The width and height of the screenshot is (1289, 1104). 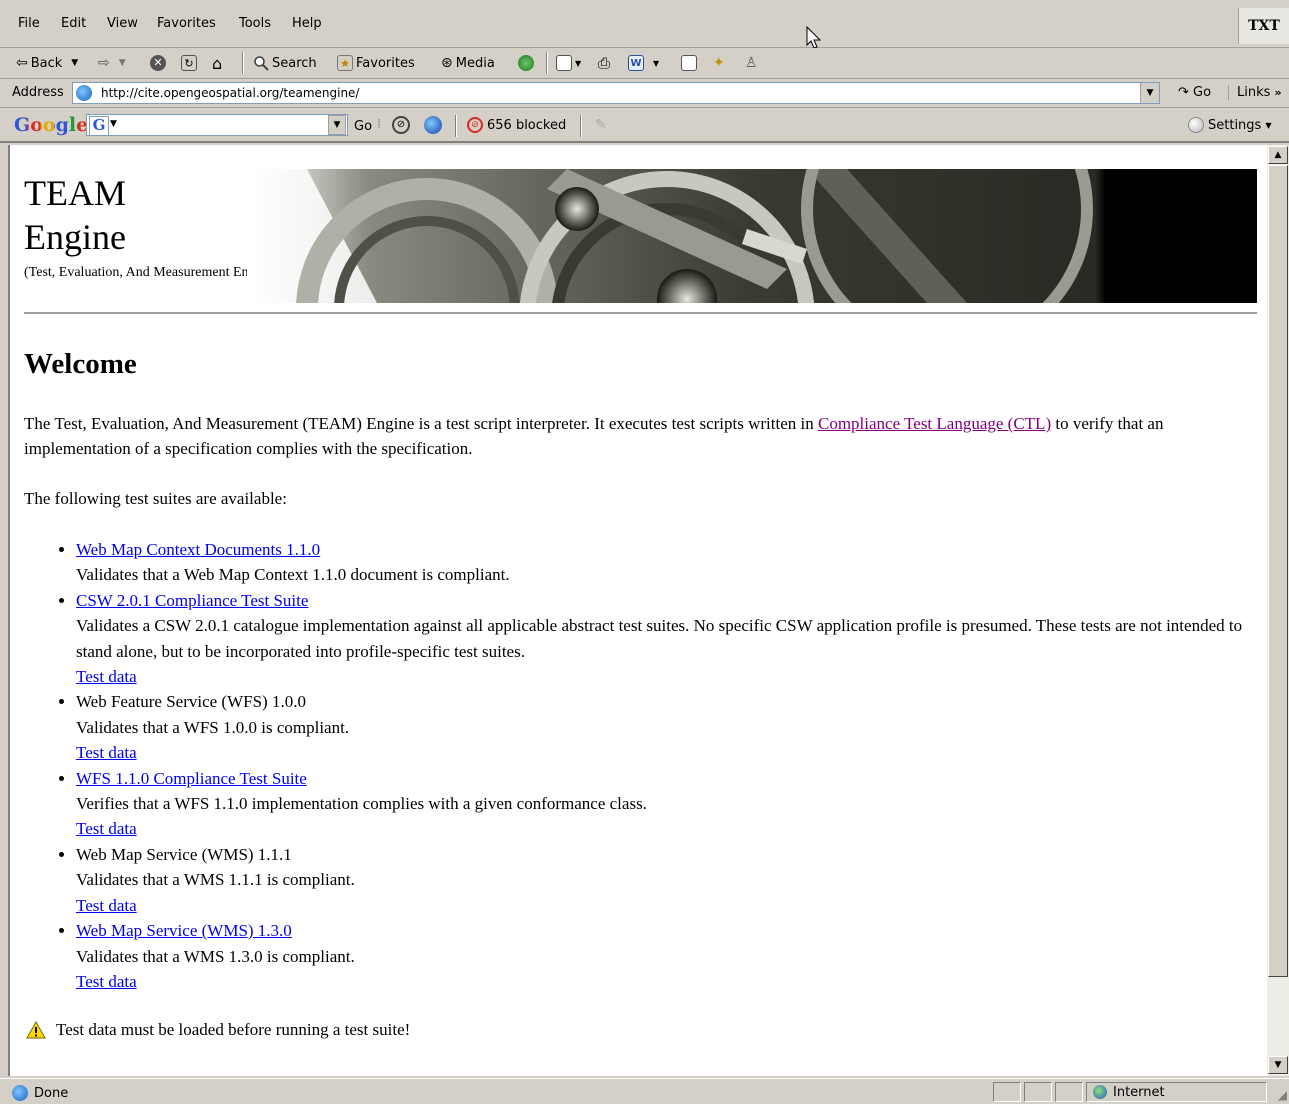 I want to click on suite-wmc-link: Web Map Context Documents 1.1.0, so click(x=198, y=549).